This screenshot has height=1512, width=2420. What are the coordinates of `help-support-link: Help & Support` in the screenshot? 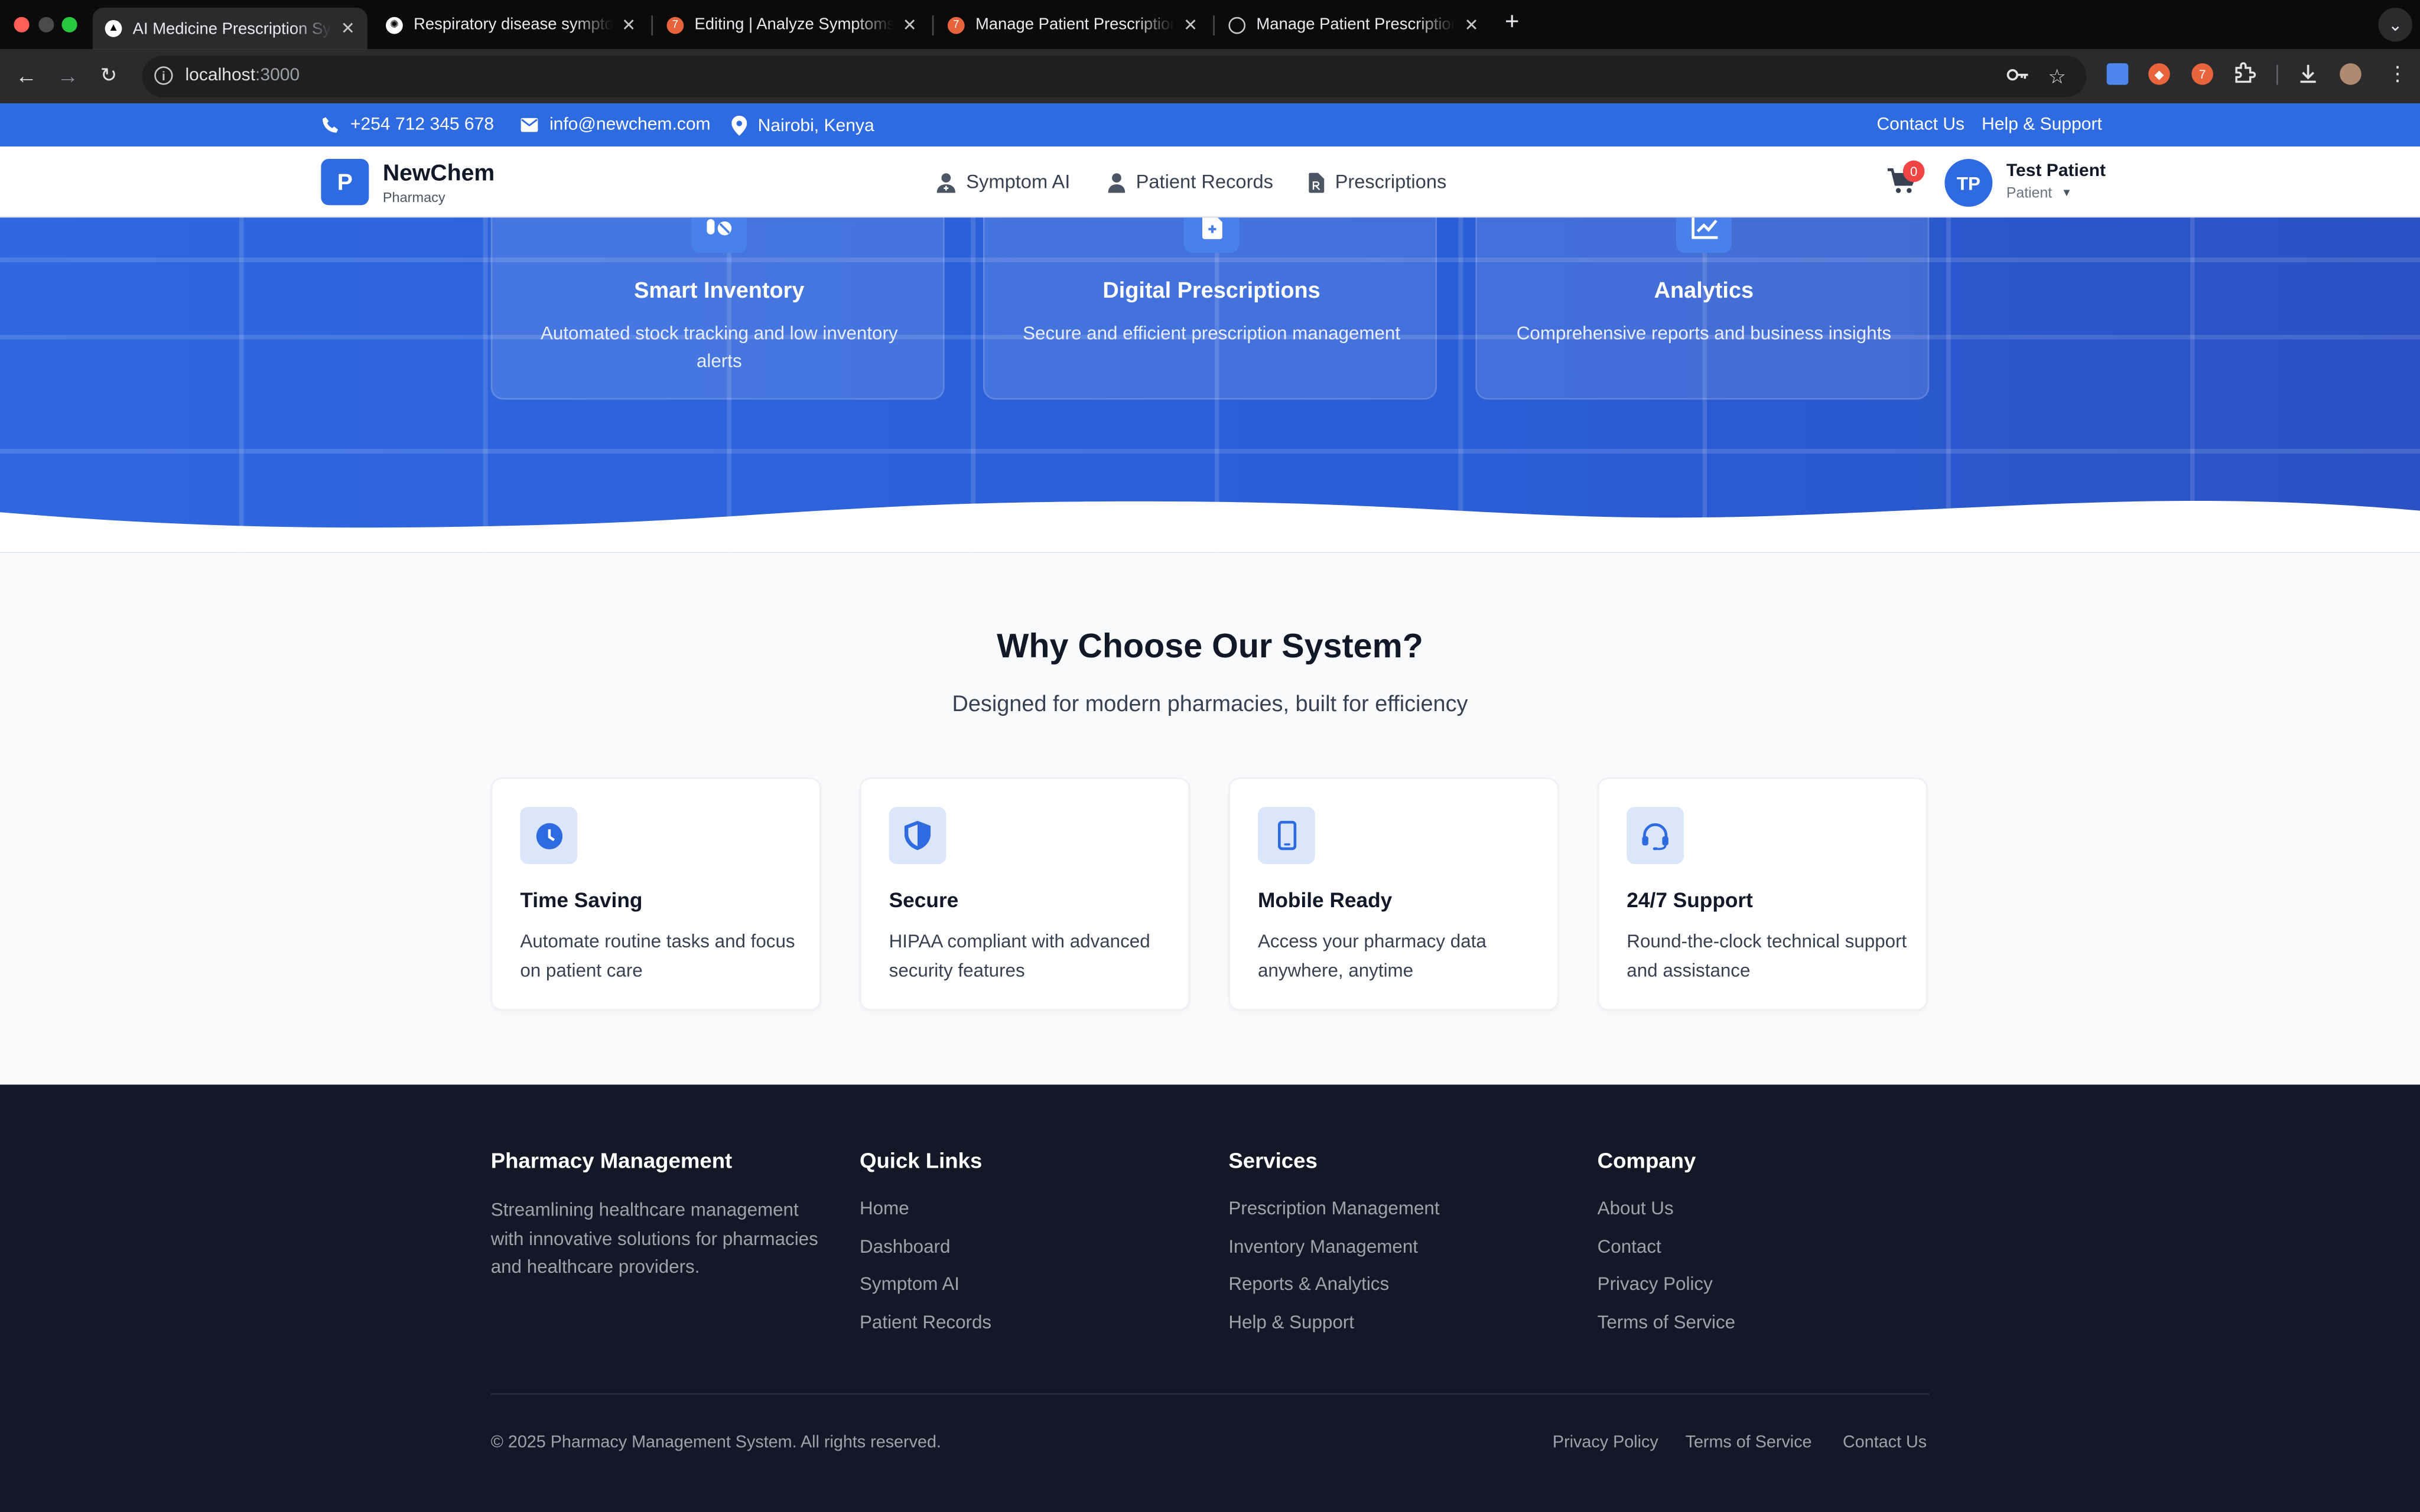 It's located at (2042, 125).